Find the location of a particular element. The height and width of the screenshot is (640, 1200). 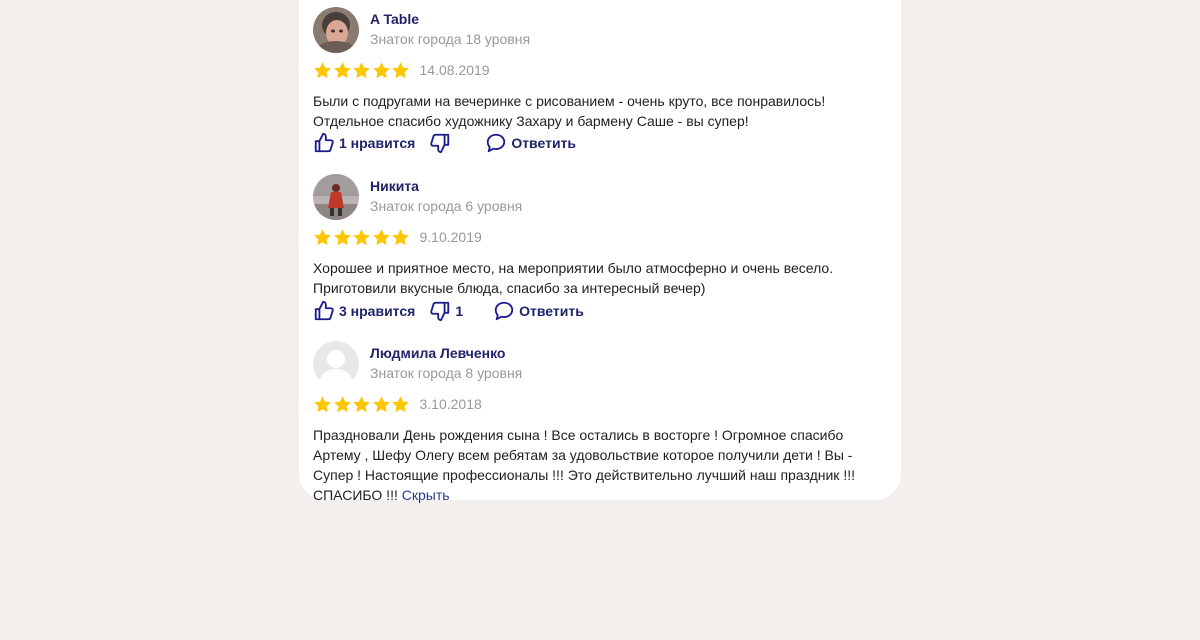

dislike-button is located at coordinates (442, 143).